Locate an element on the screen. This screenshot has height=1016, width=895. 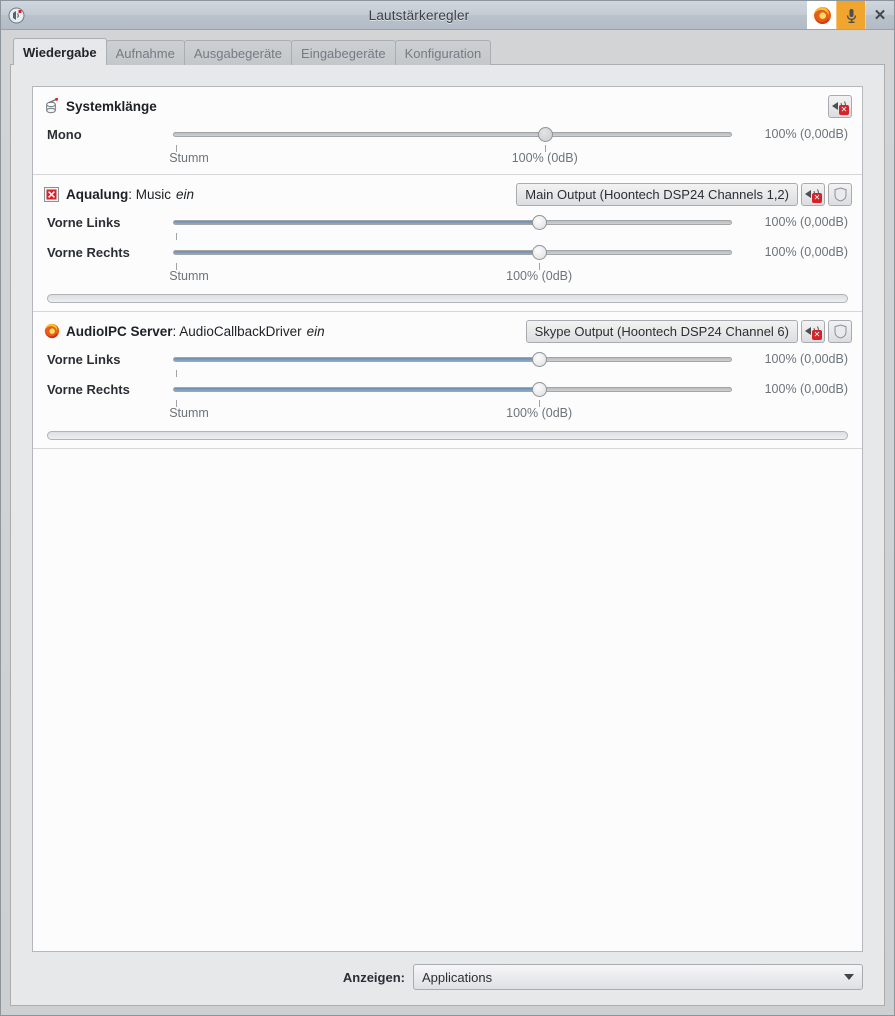
stream-name: AudioCallbackDriver is located at coordinates (240, 331).